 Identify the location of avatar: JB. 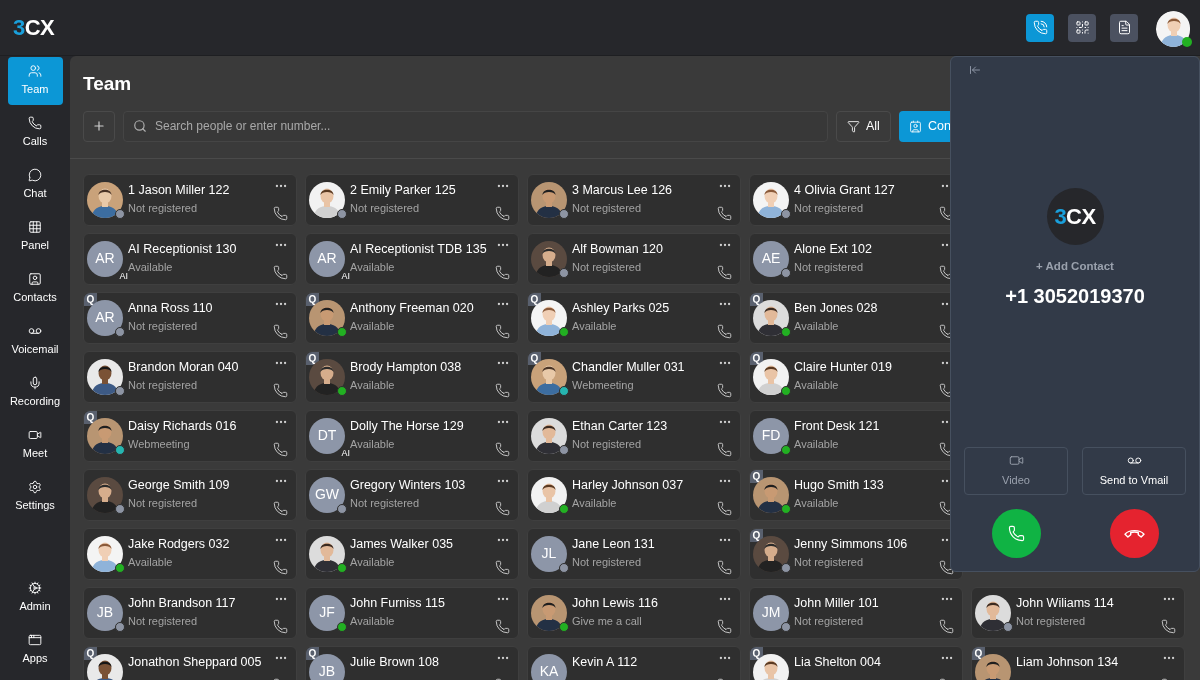
(105, 612).